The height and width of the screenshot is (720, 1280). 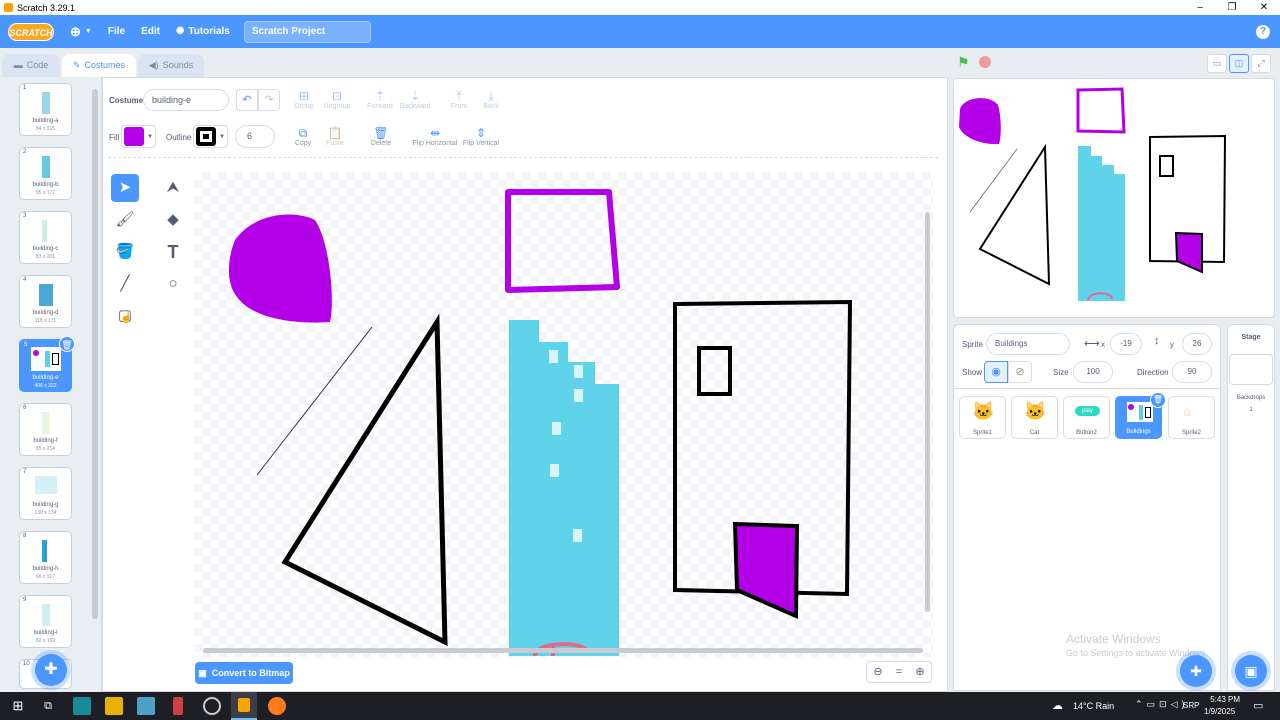 I want to click on windows-start-icon: ⊞, so click(x=18, y=706).